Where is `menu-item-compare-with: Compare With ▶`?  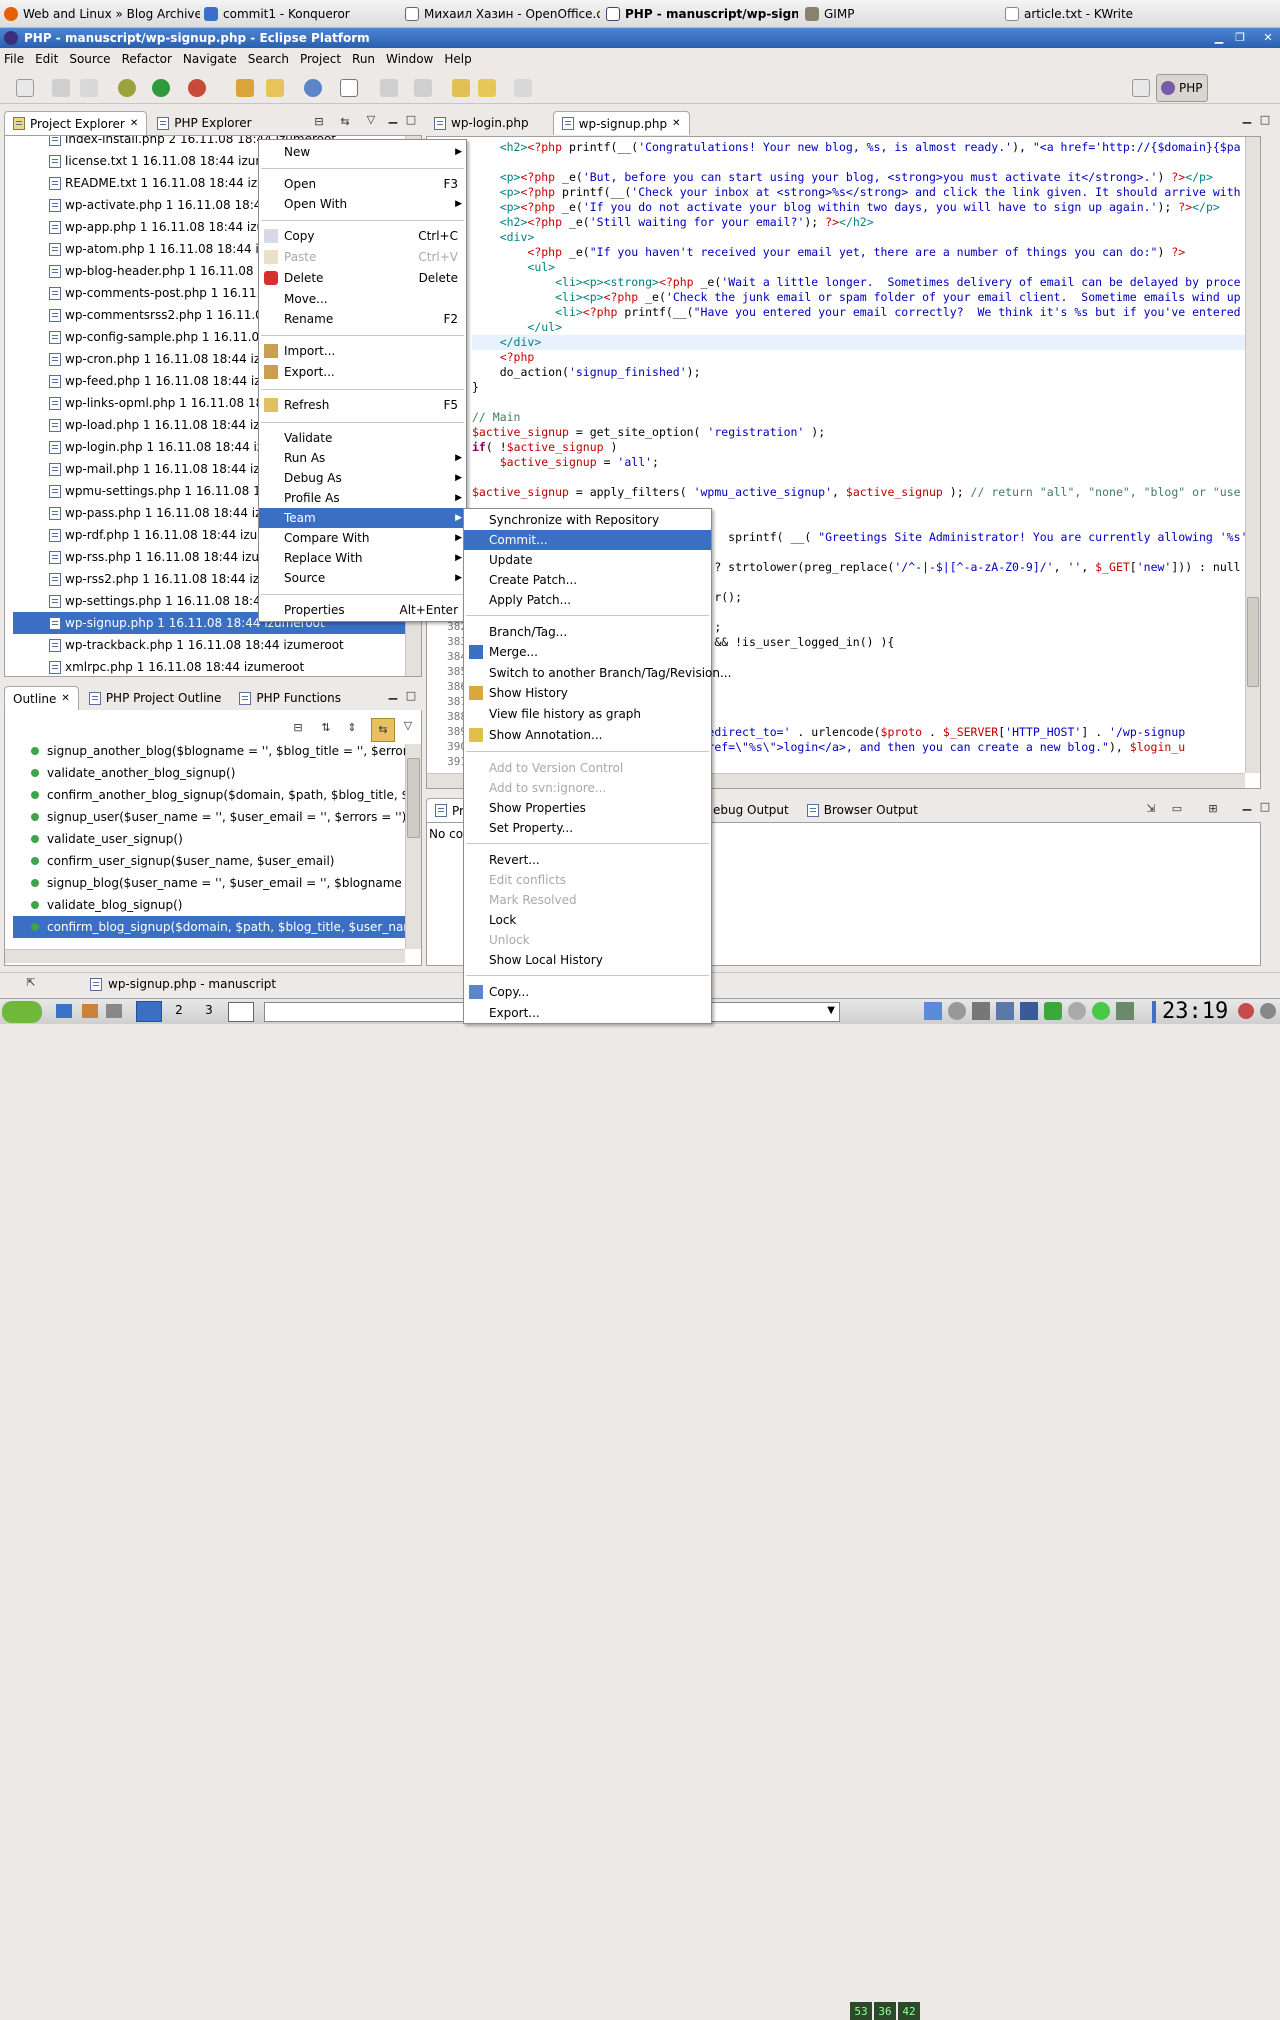 menu-item-compare-with: Compare With ▶ is located at coordinates (362, 538).